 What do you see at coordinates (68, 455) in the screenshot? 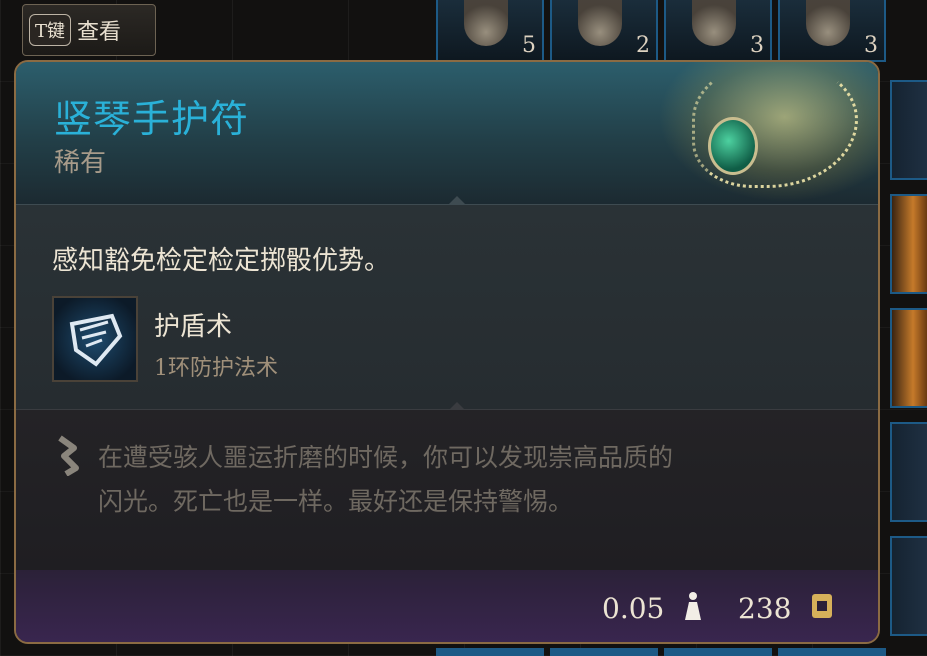
I see `scroll-quill-icon` at bounding box center [68, 455].